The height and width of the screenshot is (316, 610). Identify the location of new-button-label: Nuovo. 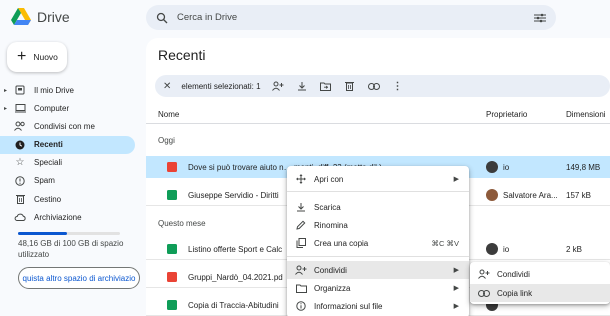
(45, 57).